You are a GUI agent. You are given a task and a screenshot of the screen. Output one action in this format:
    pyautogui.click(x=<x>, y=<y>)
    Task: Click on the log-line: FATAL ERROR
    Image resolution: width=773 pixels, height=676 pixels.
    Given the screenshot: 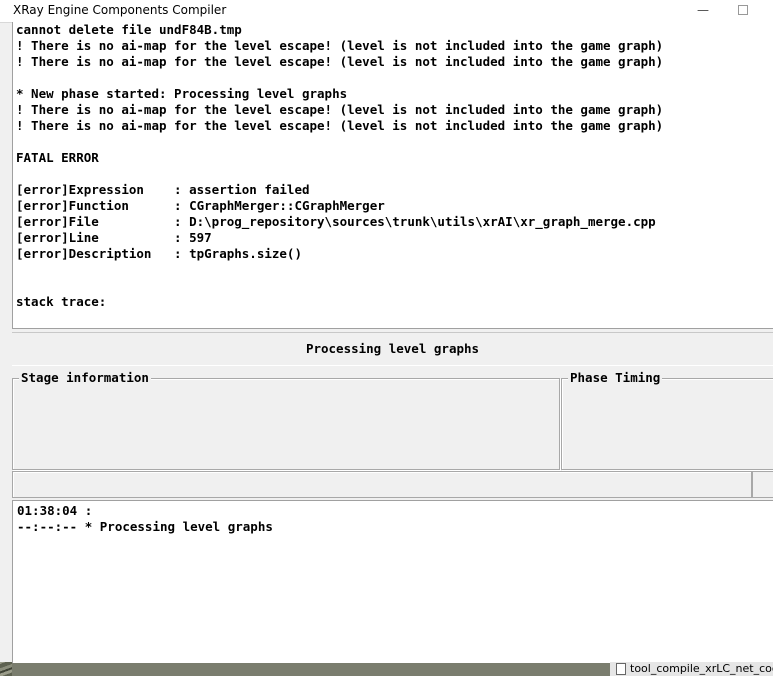 What is the action you would take?
    pyautogui.click(x=57, y=157)
    